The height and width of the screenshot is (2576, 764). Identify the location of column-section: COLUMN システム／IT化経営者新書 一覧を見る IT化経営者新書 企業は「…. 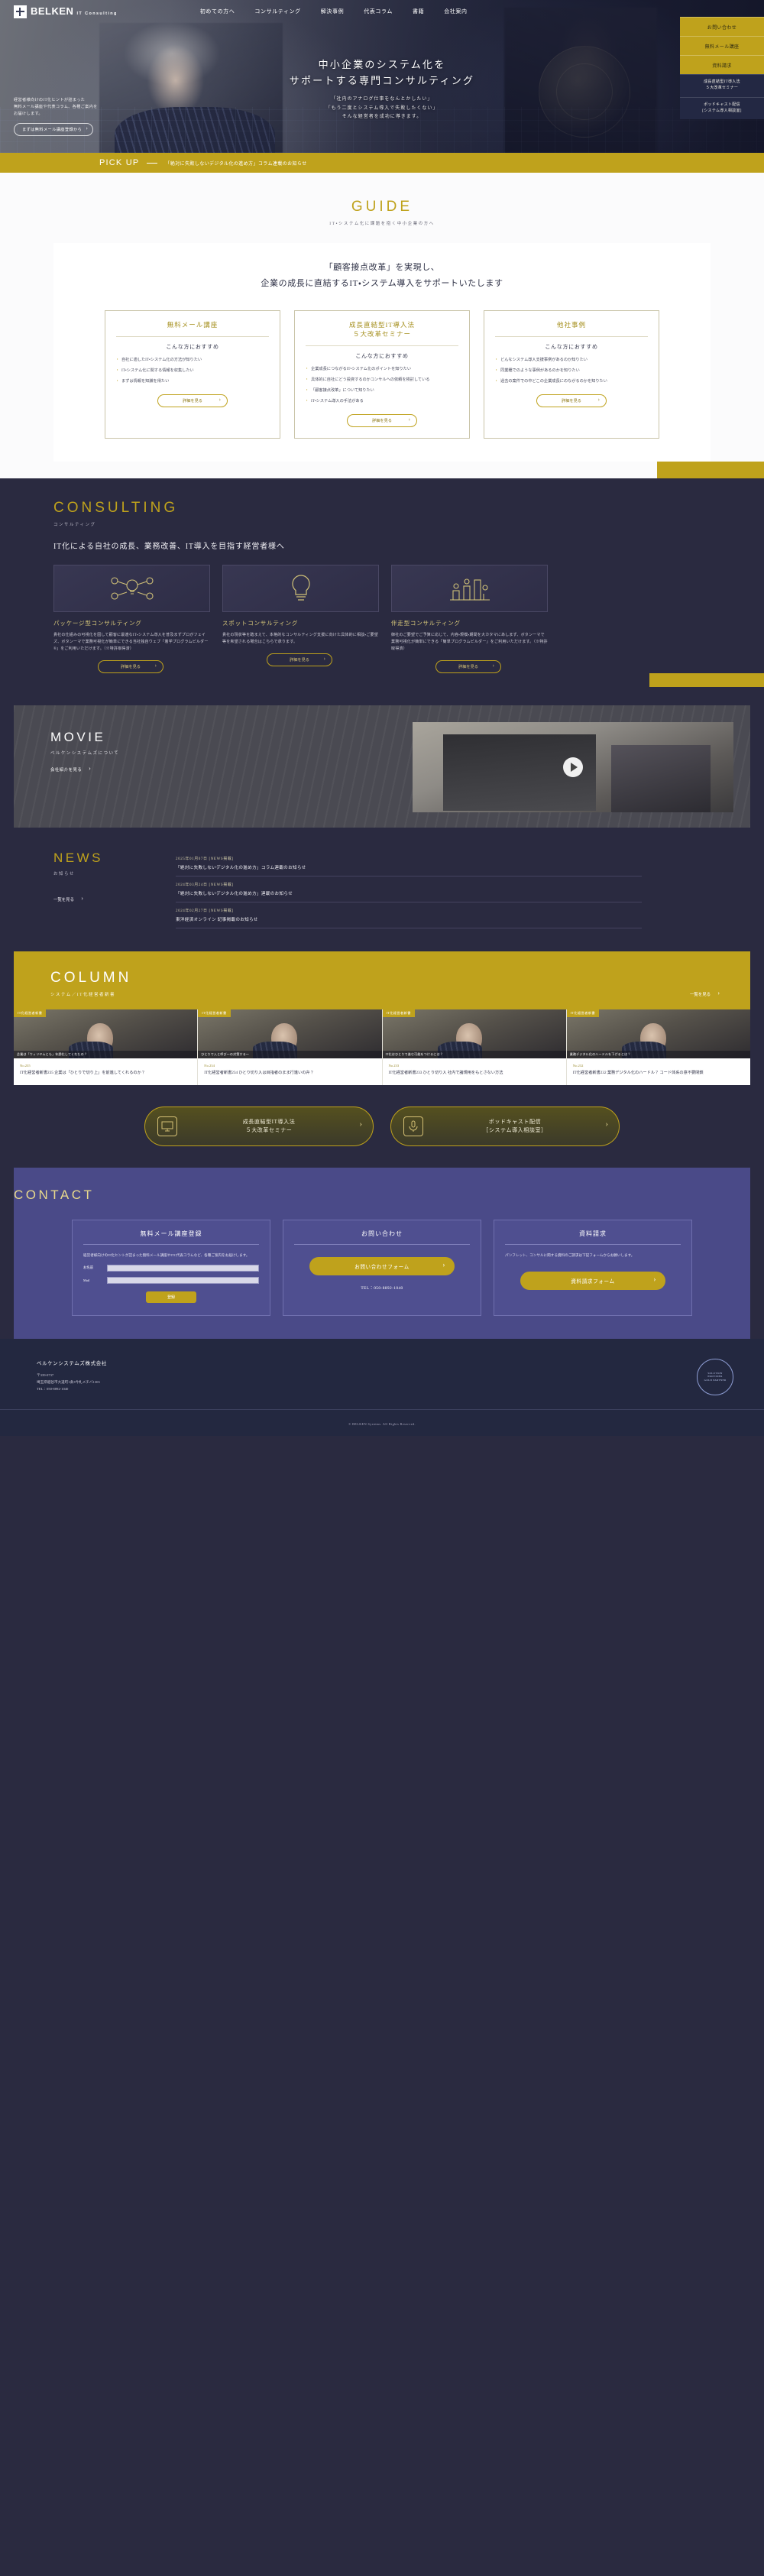
(382, 1019).